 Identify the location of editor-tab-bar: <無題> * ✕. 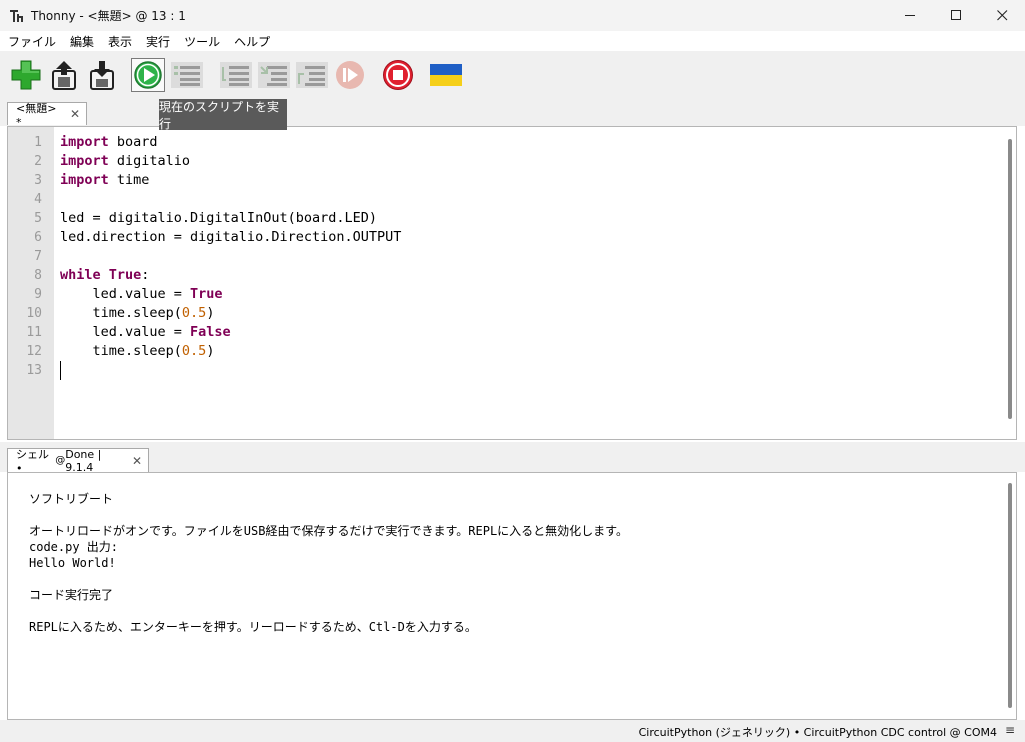
(512, 114).